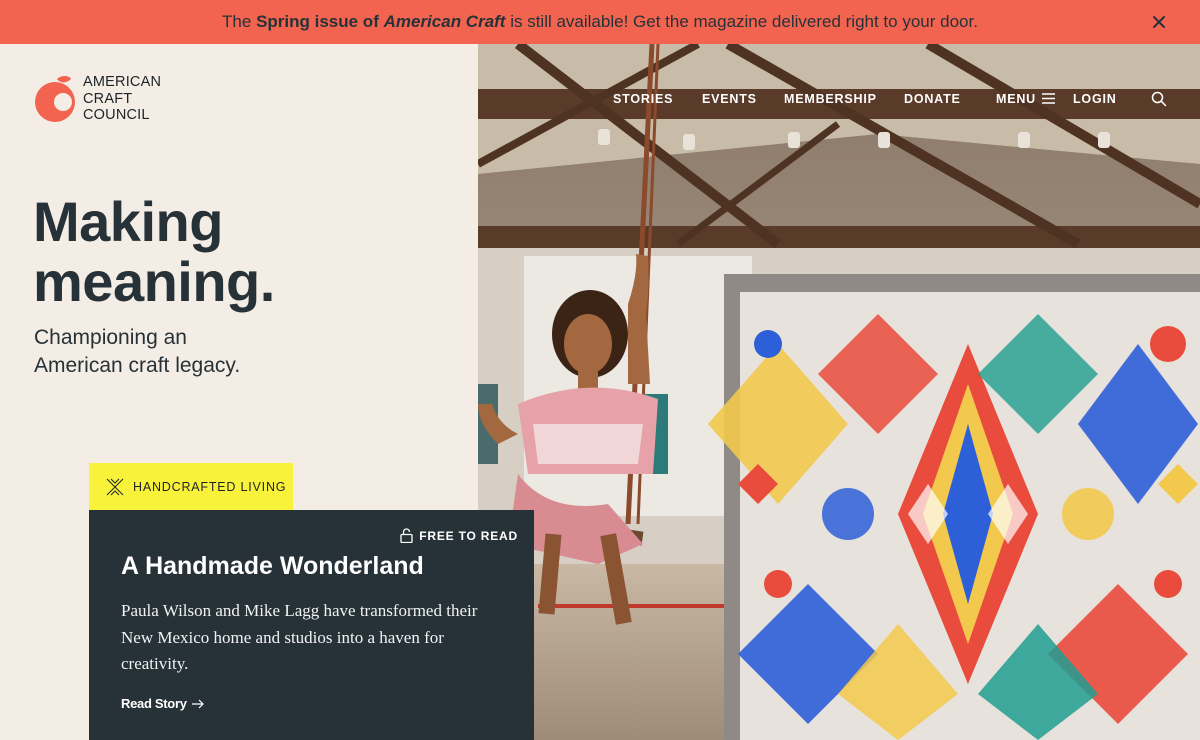 This screenshot has width=1200, height=740. What do you see at coordinates (643, 99) in the screenshot?
I see `nav-stories: STORIES` at bounding box center [643, 99].